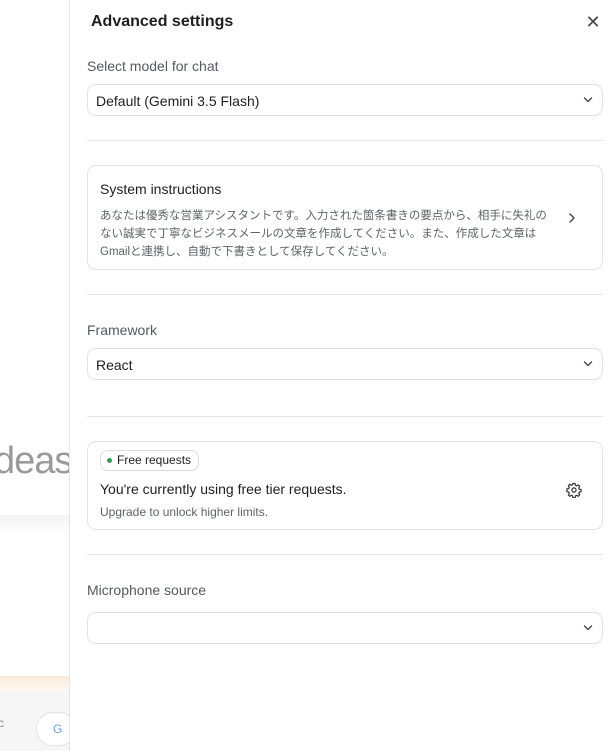 The width and height of the screenshot is (614, 751). Describe the element at coordinates (161, 189) in the screenshot. I see `system-instructions-title: System instructions` at that location.